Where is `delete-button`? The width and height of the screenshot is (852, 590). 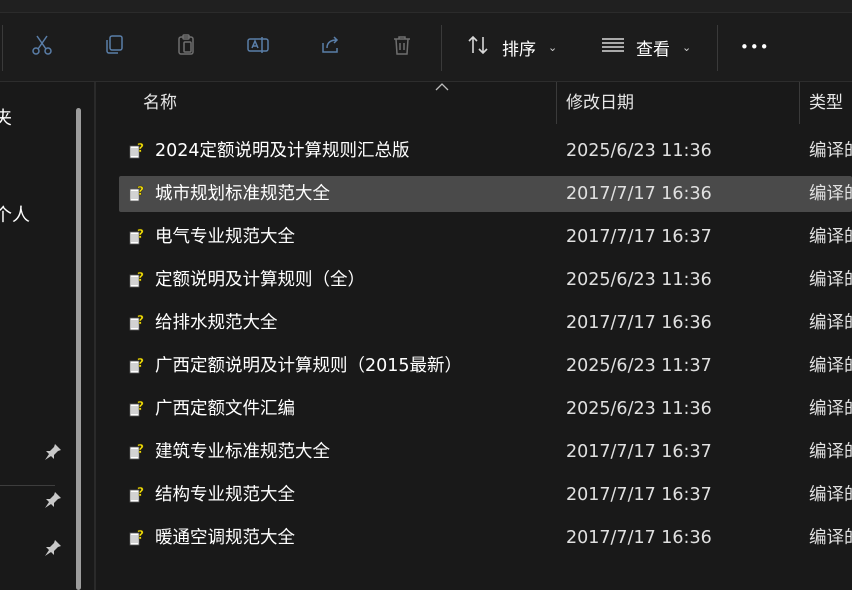 delete-button is located at coordinates (402, 47).